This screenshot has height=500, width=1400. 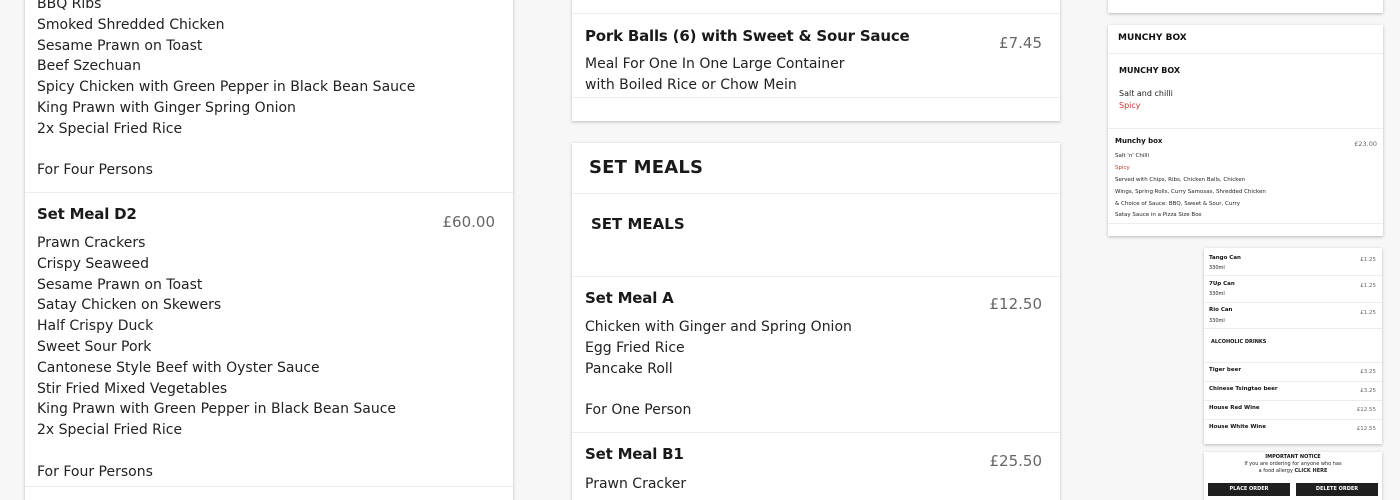 I want to click on item-price: £7.45, so click(x=1020, y=43).